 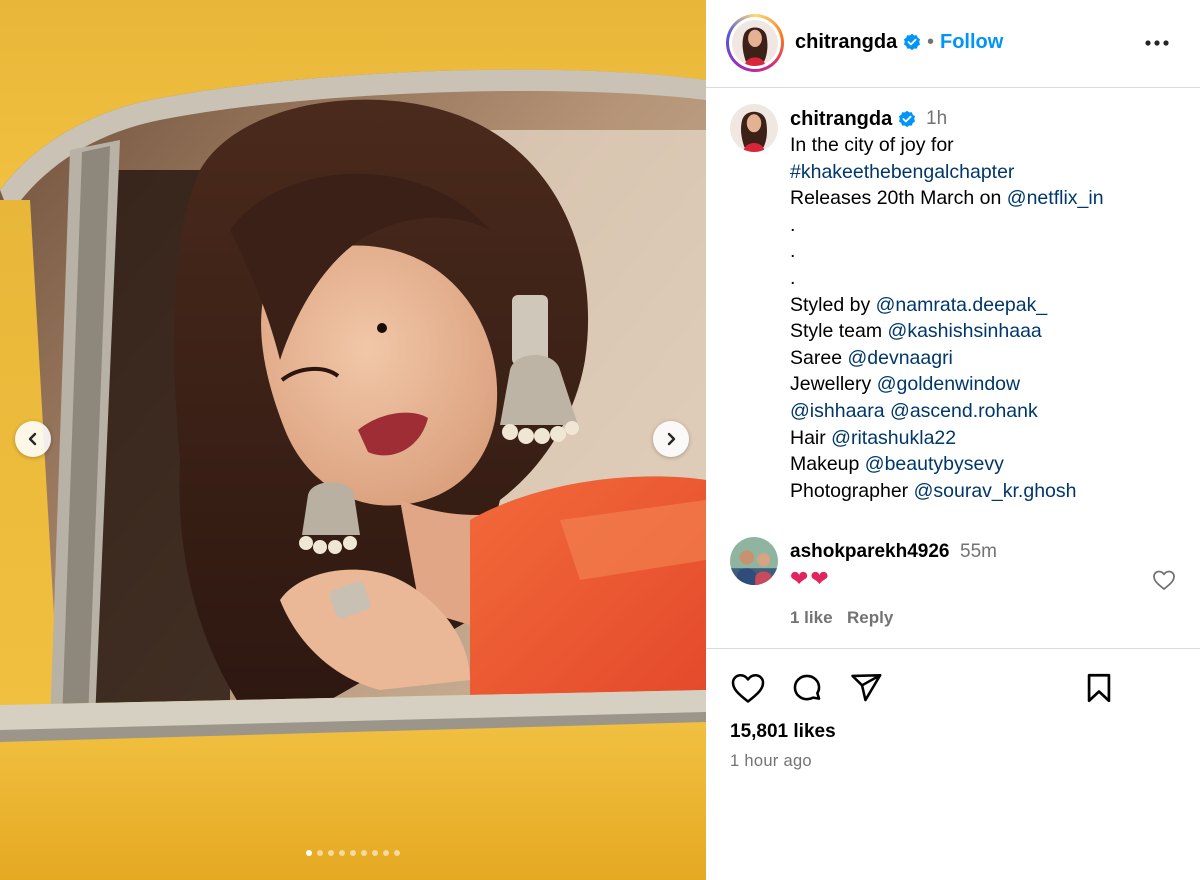 I want to click on comment-likes: 1 like, so click(x=811, y=618).